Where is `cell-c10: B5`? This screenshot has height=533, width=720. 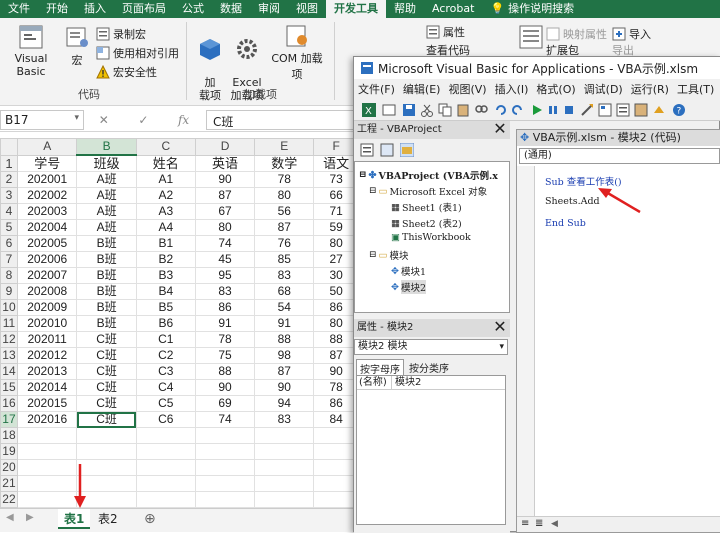 cell-c10: B5 is located at coordinates (165, 307).